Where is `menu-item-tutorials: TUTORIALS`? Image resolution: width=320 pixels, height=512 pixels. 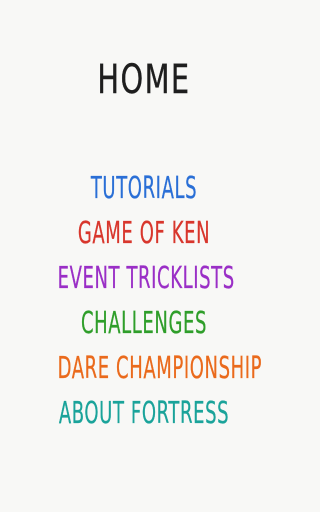
menu-item-tutorials: TUTORIALS is located at coordinates (144, 188).